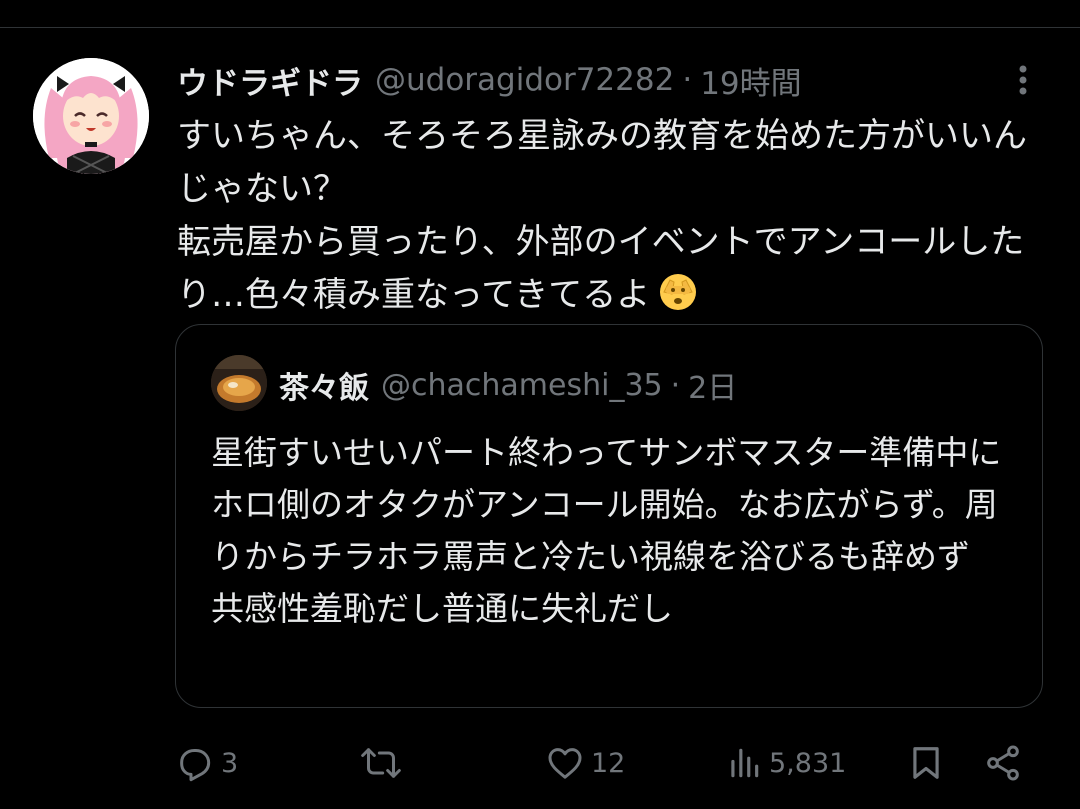 This screenshot has width=1080, height=809. I want to click on tweet-header: ウドラギドラ @udoragidor72282 · 19時間, so click(489, 80).